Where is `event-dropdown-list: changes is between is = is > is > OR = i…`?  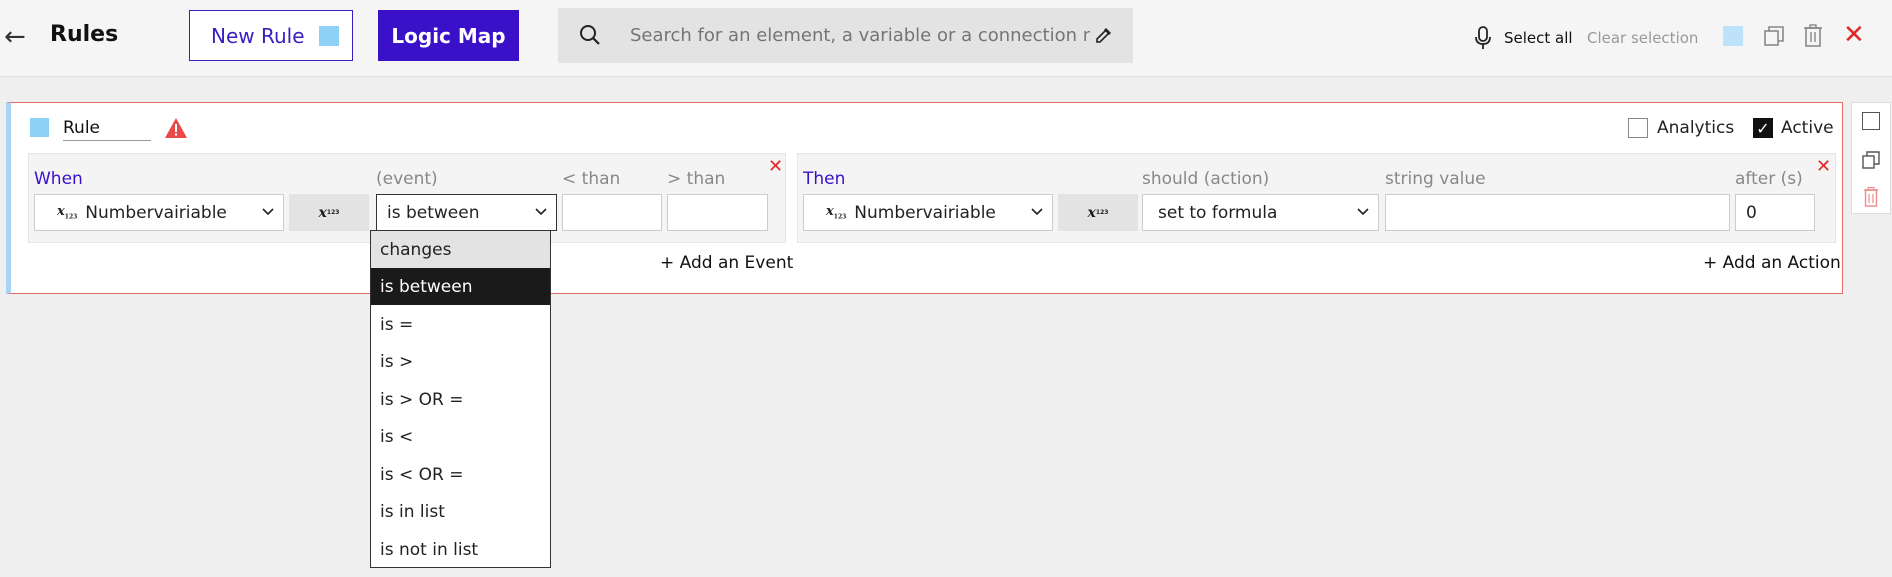 event-dropdown-list: changes is between is = is > is > OR = i… is located at coordinates (460, 399).